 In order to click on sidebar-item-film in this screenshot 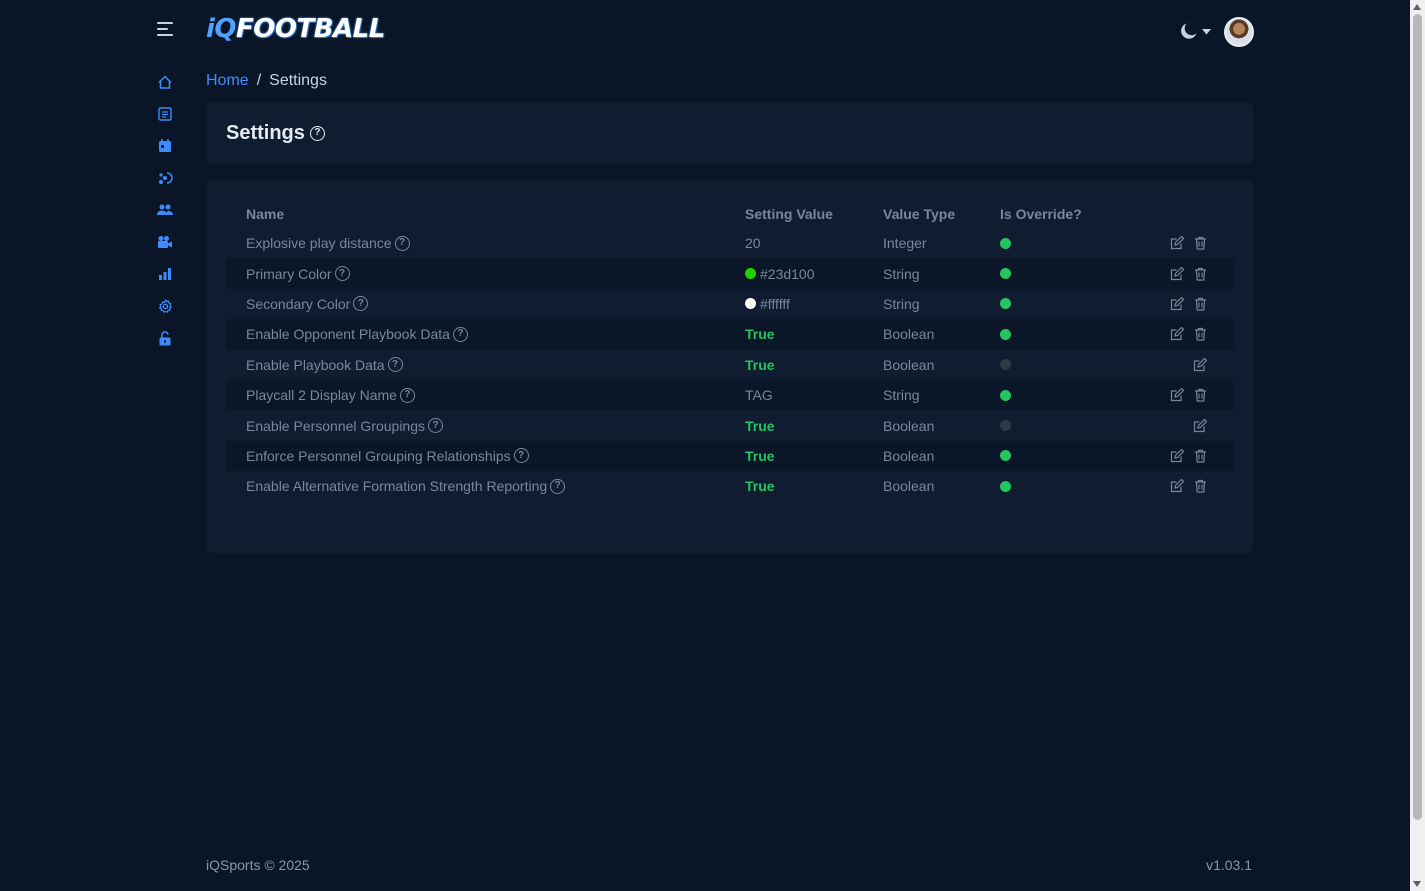, I will do `click(165, 242)`.